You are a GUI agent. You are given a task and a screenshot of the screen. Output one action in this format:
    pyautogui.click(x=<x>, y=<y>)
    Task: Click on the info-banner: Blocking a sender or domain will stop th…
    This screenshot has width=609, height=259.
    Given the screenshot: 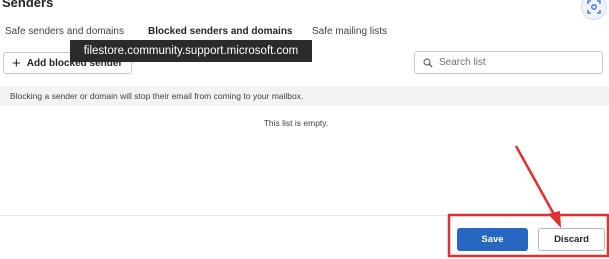 What is the action you would take?
    pyautogui.click(x=304, y=96)
    